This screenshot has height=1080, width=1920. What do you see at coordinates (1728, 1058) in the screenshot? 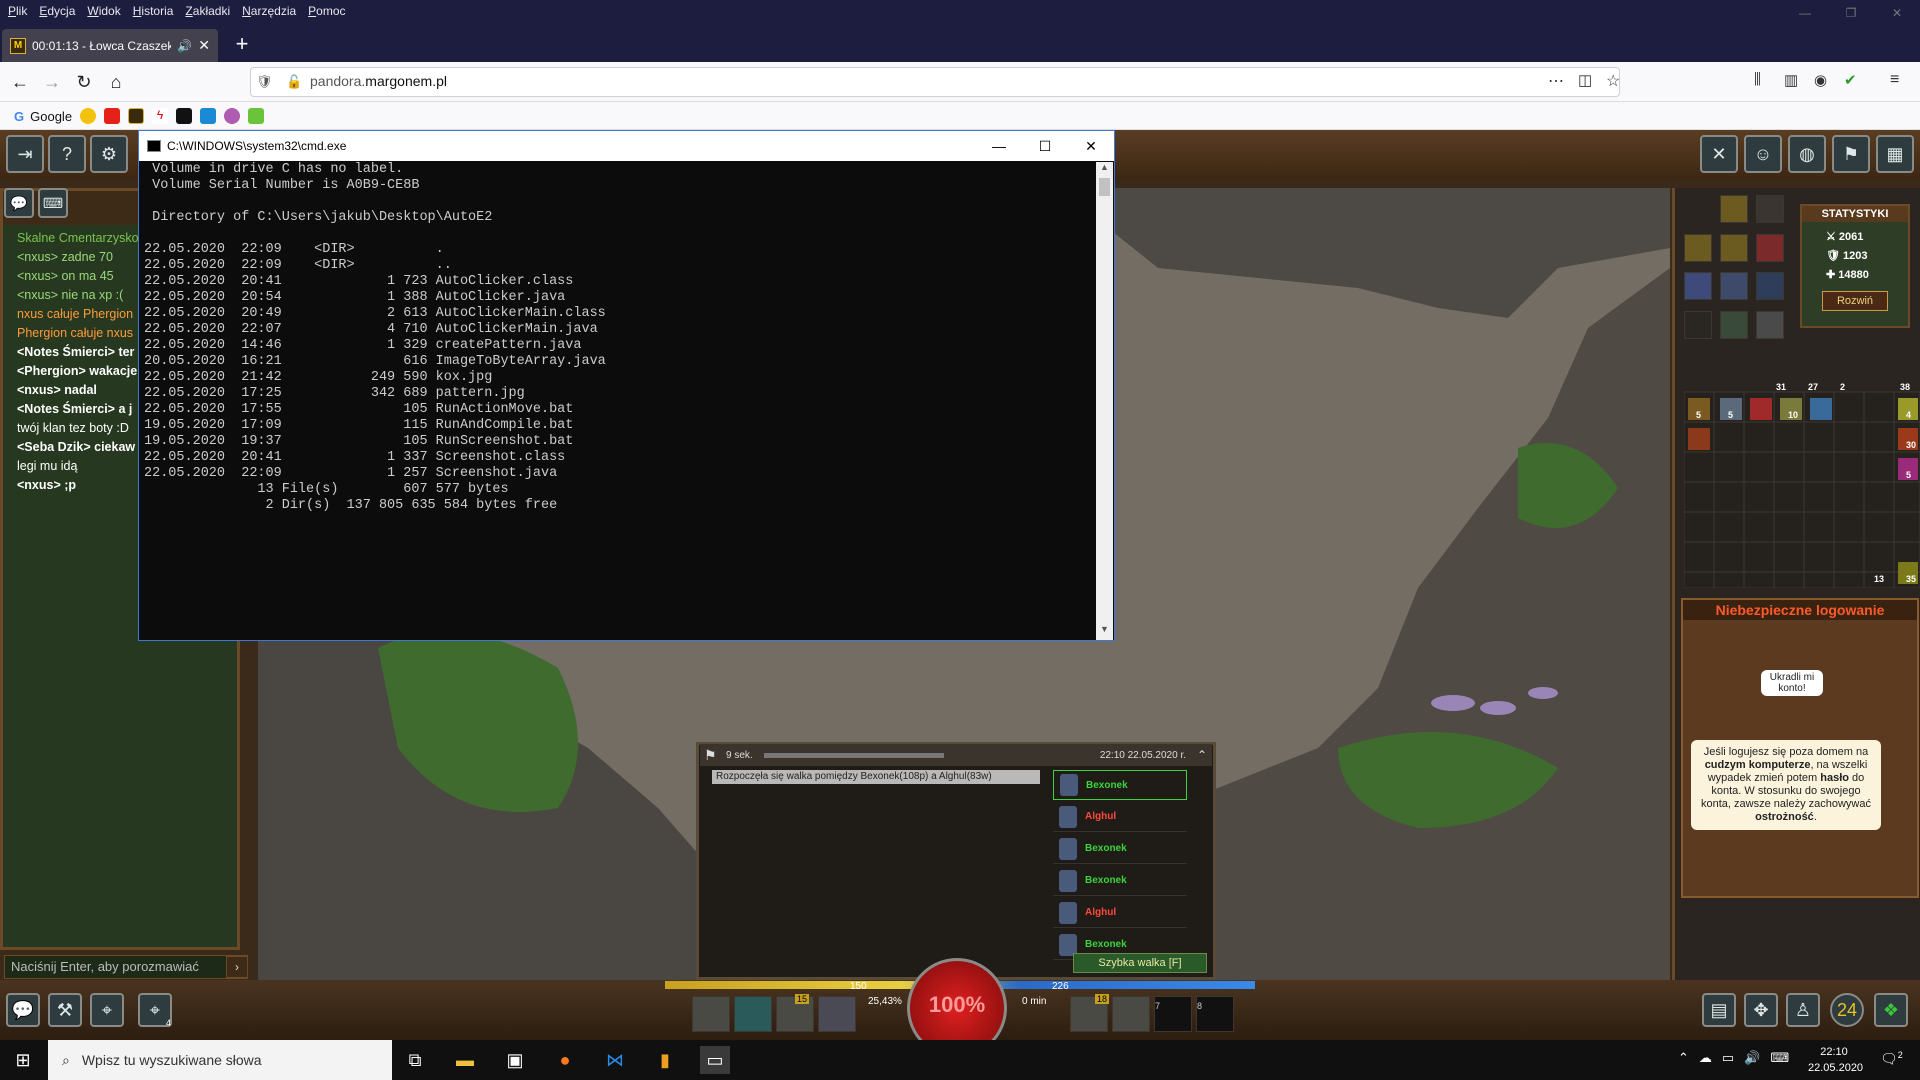
I see `network-icon: ▭` at bounding box center [1728, 1058].